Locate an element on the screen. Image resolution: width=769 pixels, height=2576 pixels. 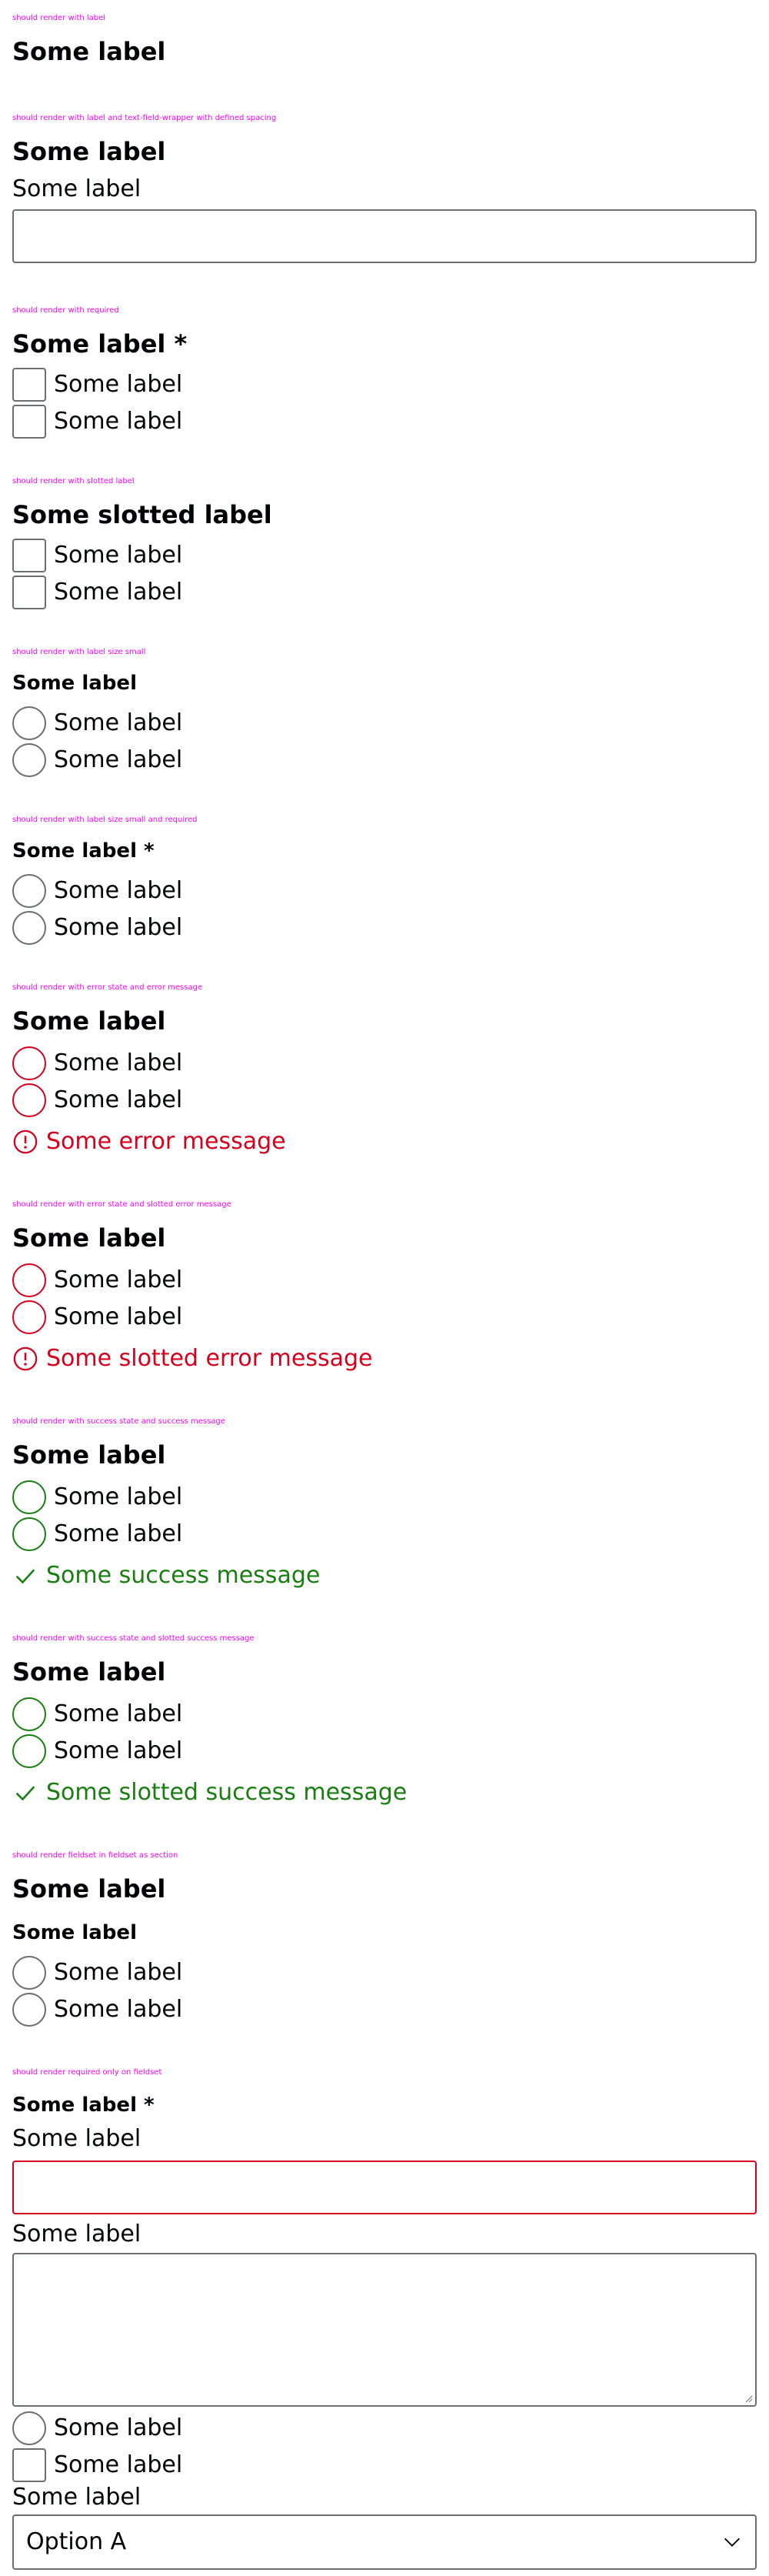
success-message-text: Some success message is located at coordinates (183, 1576).